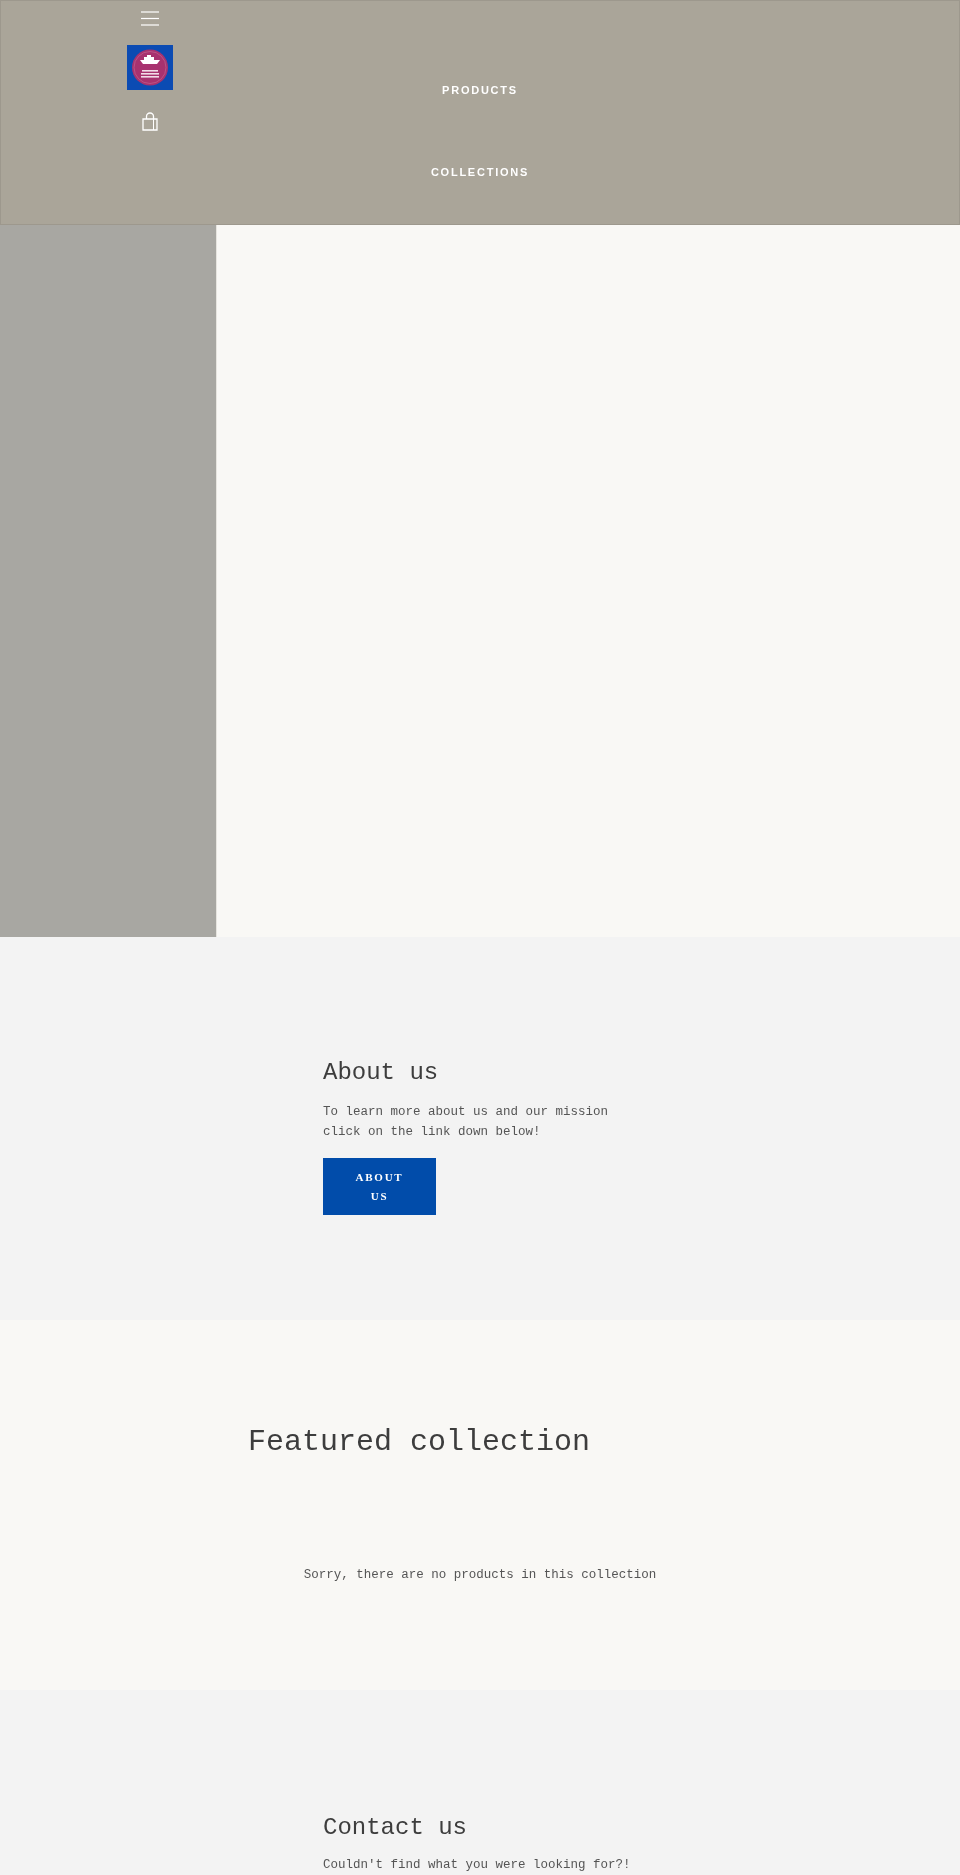 The image size is (960, 1875). I want to click on contact-heading: Contact us, so click(395, 1828).